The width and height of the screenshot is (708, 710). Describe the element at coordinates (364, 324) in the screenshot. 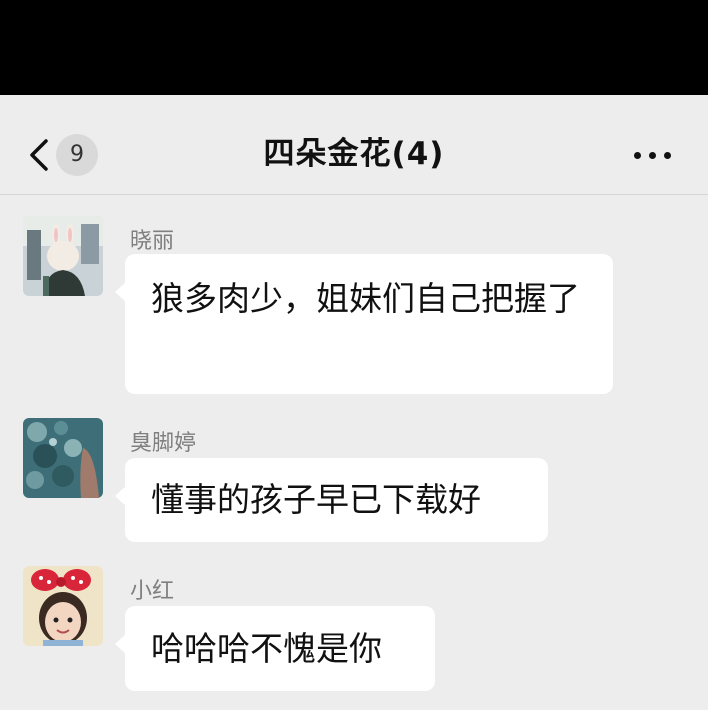

I see `message-bubble: 狼多肉少，姐妹们自己把握了` at that location.